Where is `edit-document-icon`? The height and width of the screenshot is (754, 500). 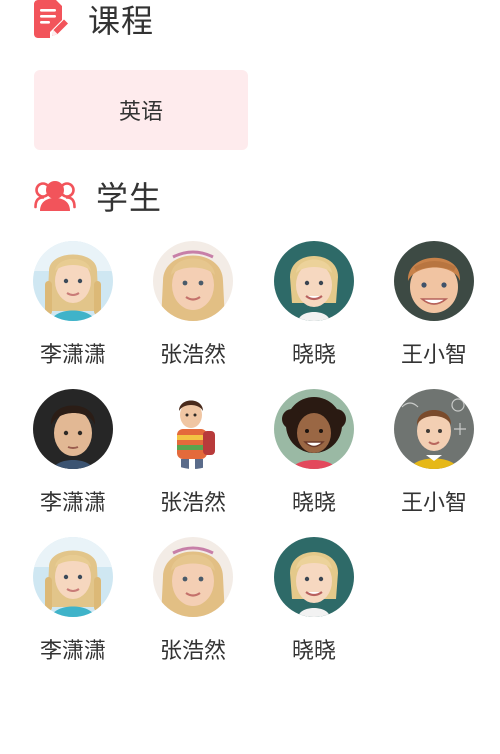 edit-document-icon is located at coordinates (51, 19).